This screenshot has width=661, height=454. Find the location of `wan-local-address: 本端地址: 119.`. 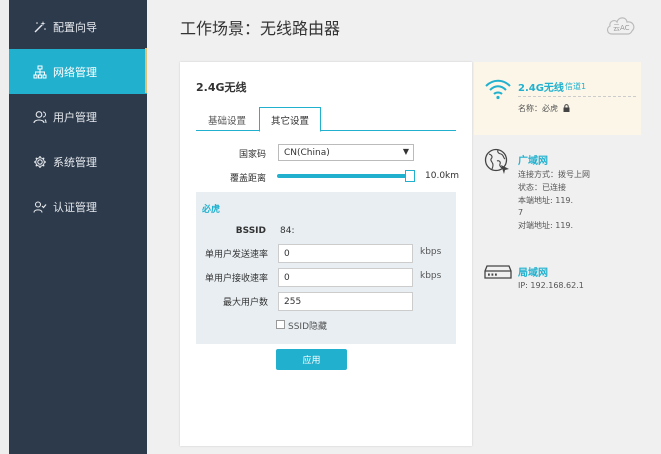

wan-local-address: 本端地址: 119. is located at coordinates (546, 200).